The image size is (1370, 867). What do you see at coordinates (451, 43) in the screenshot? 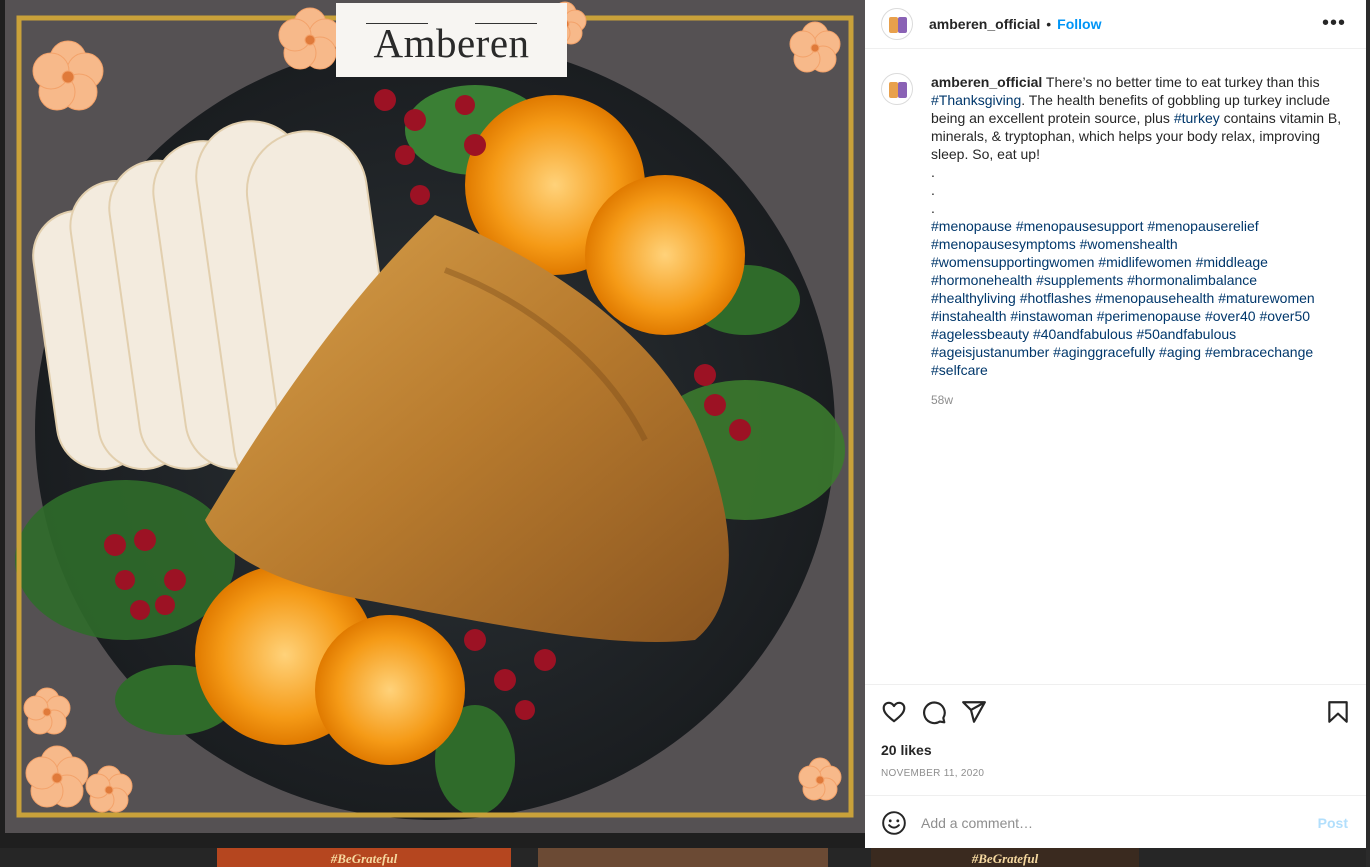
I see `logo-text: Amberen` at bounding box center [451, 43].